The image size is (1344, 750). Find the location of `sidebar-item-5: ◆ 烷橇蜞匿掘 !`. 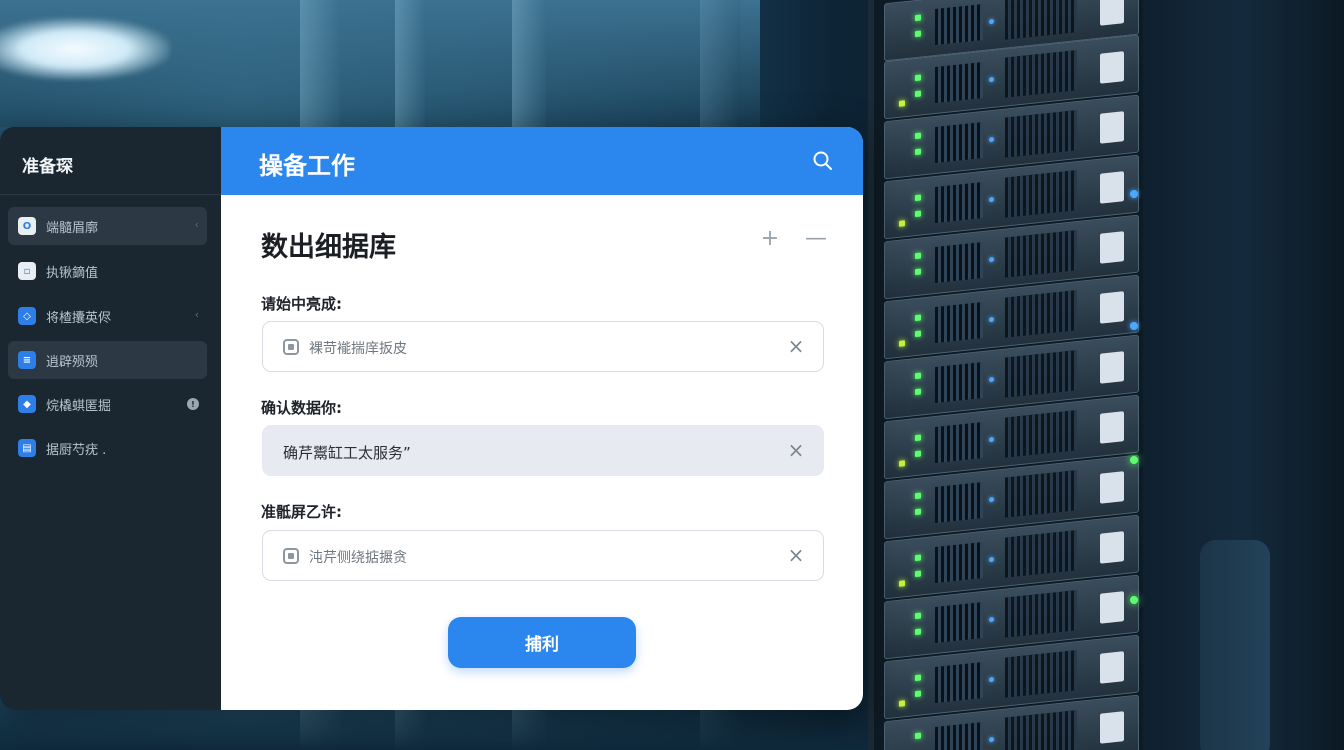

sidebar-item-5: ◆ 烷橇蜞匿掘 ! is located at coordinates (107, 404).